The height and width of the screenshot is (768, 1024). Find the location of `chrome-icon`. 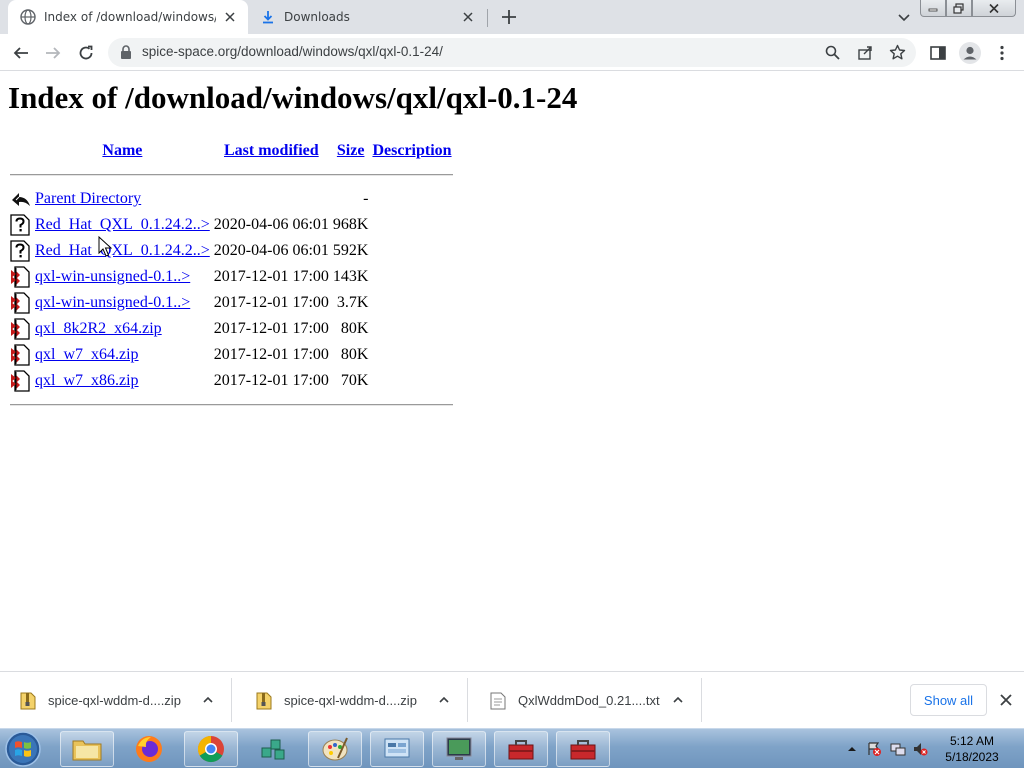

chrome-icon is located at coordinates (210, 749).